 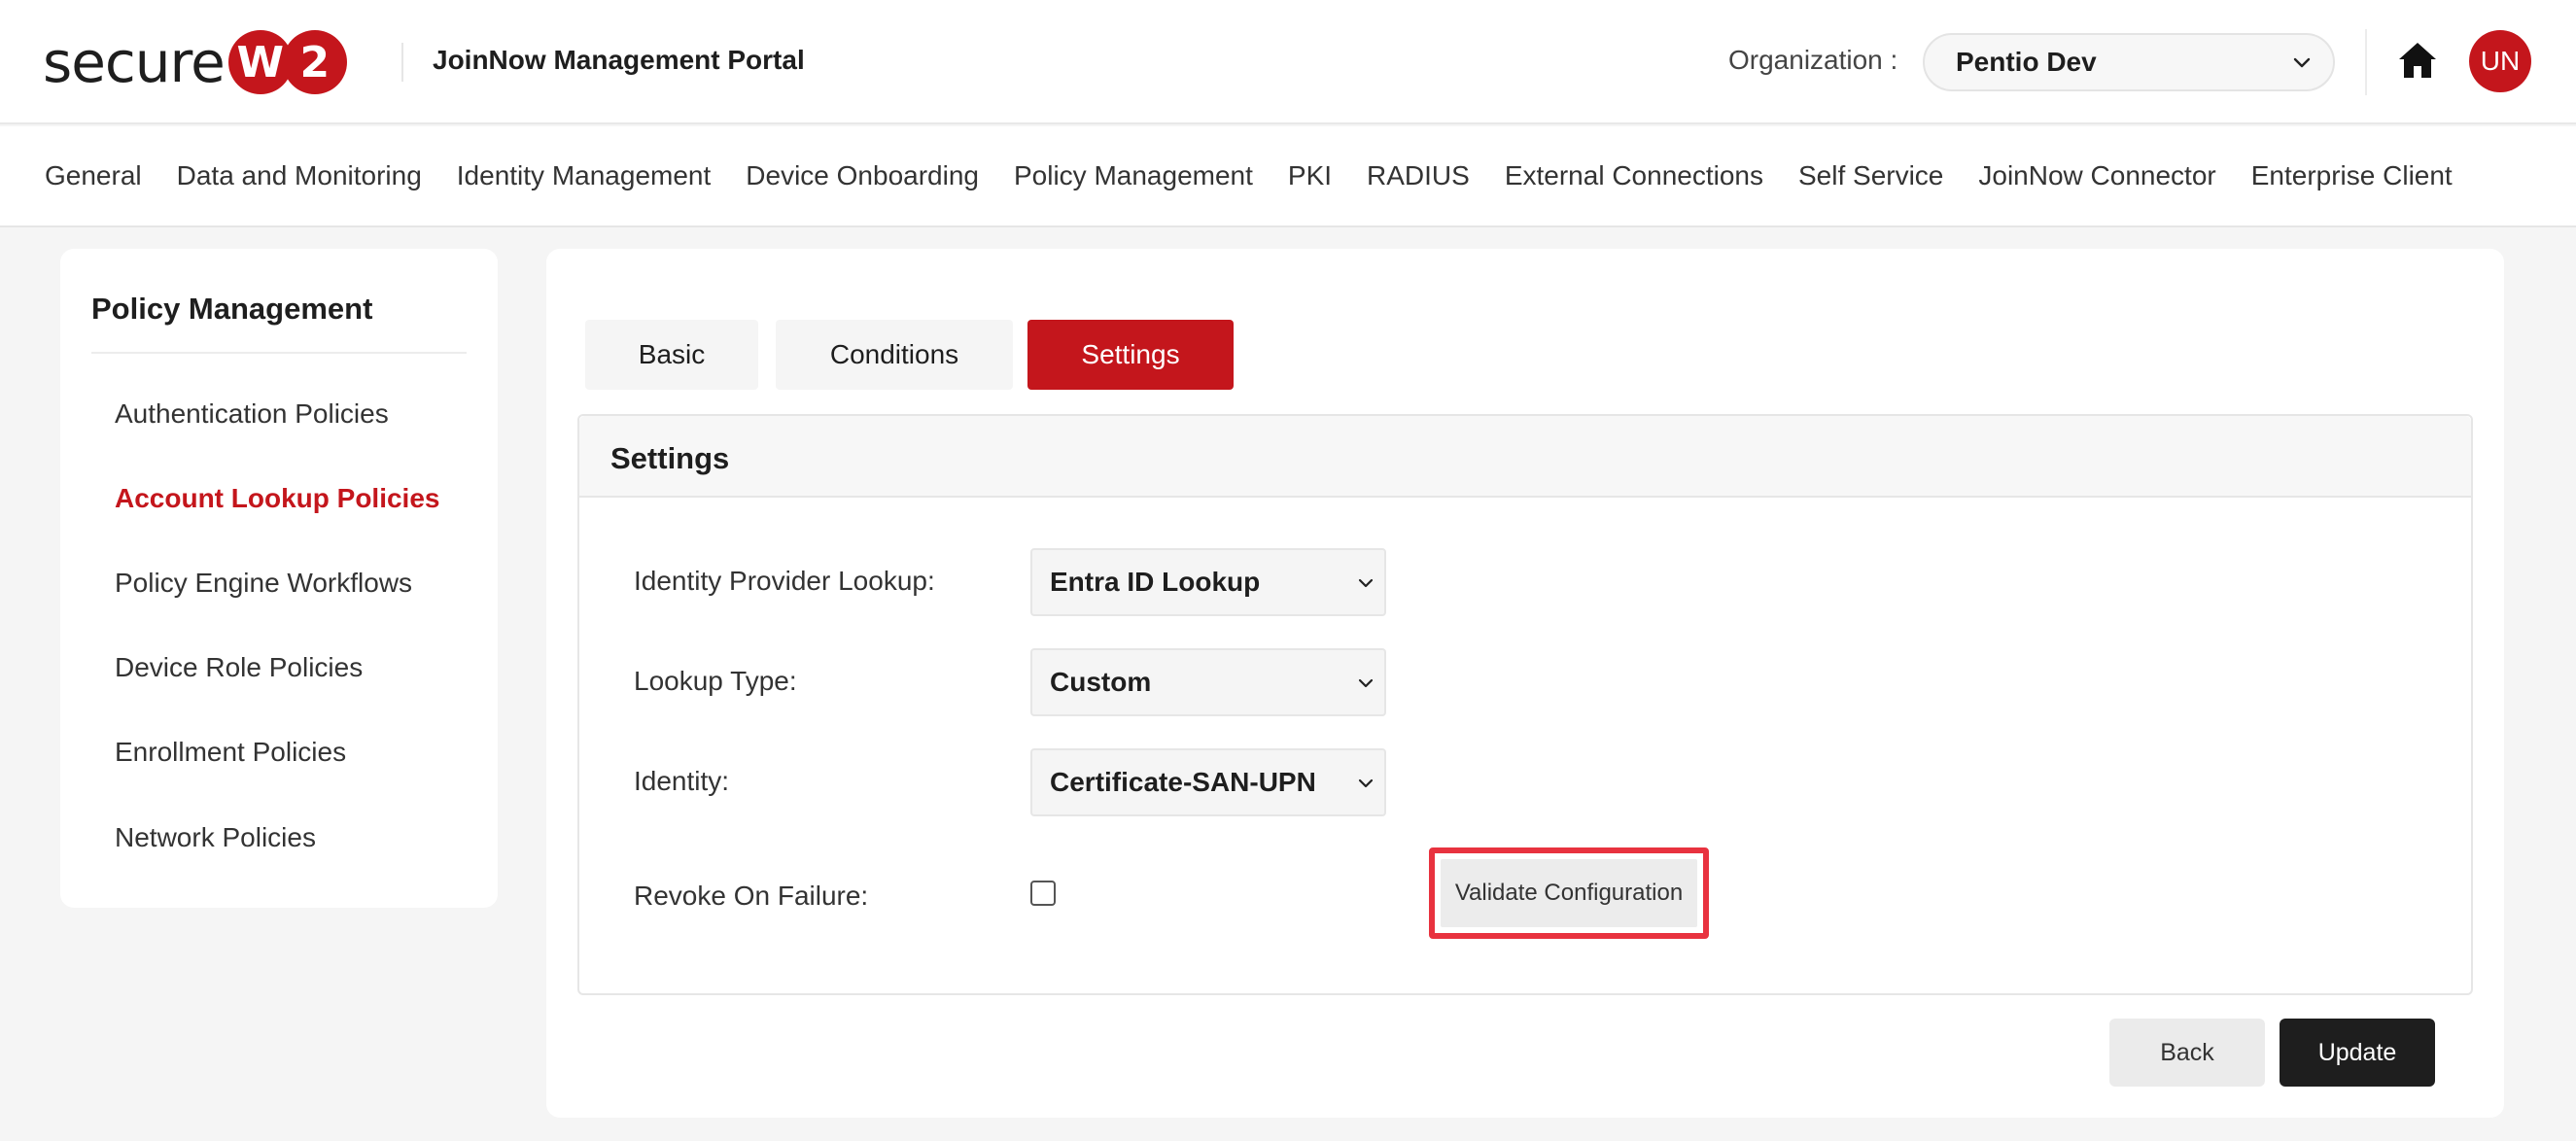 I want to click on update-button: Update, so click(x=2357, y=1053).